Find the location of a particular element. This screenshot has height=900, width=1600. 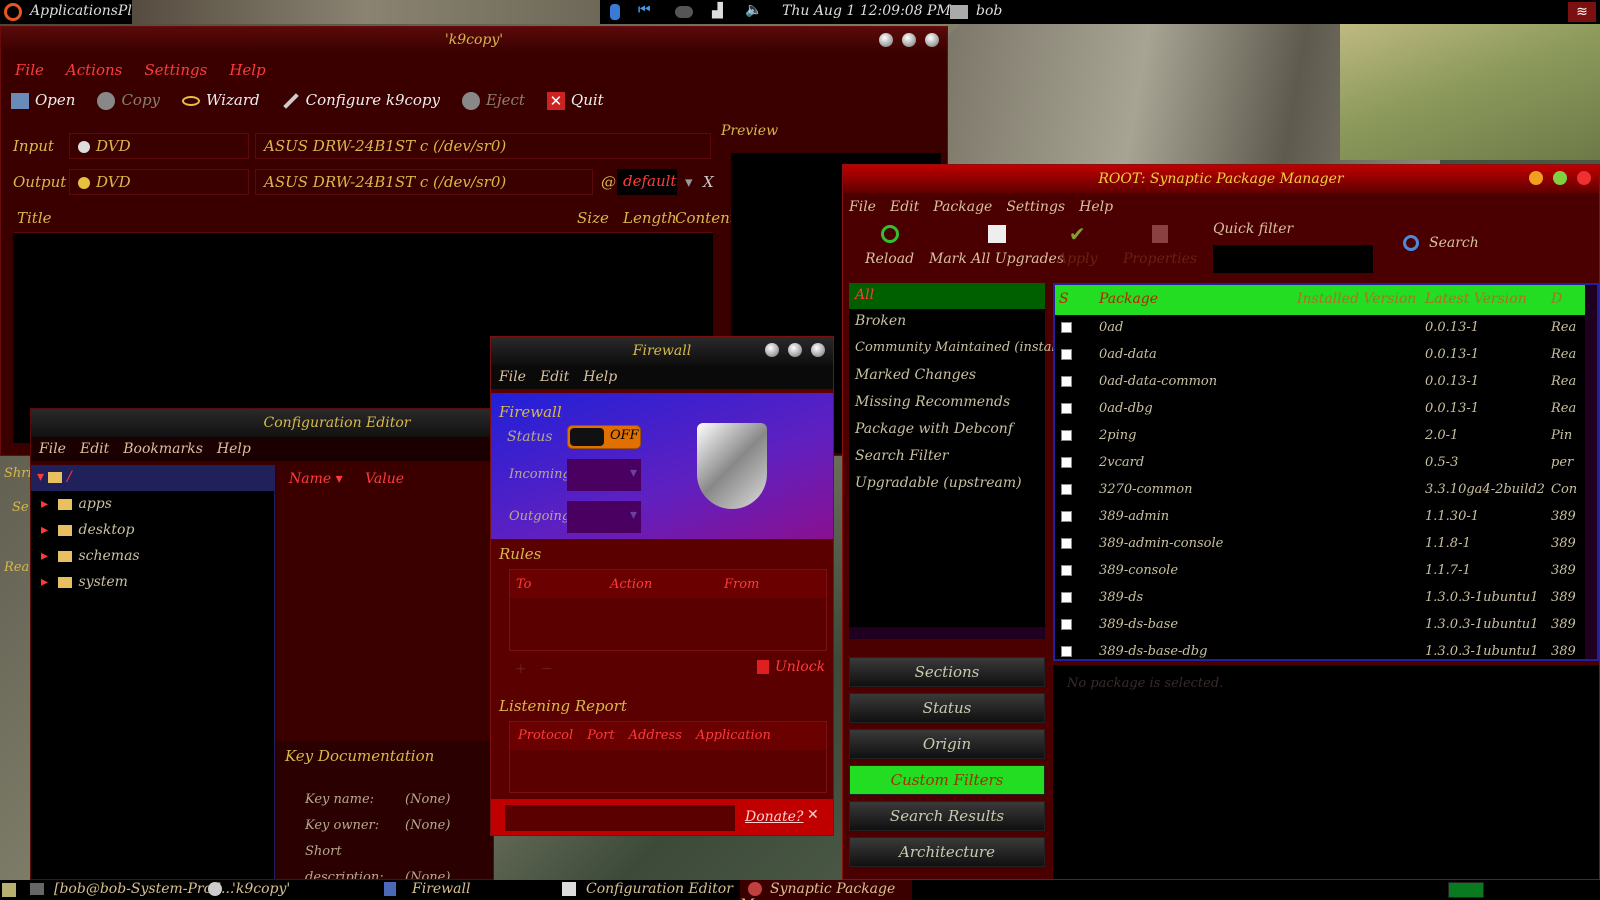

menu-actions: Actions is located at coordinates (94, 70).